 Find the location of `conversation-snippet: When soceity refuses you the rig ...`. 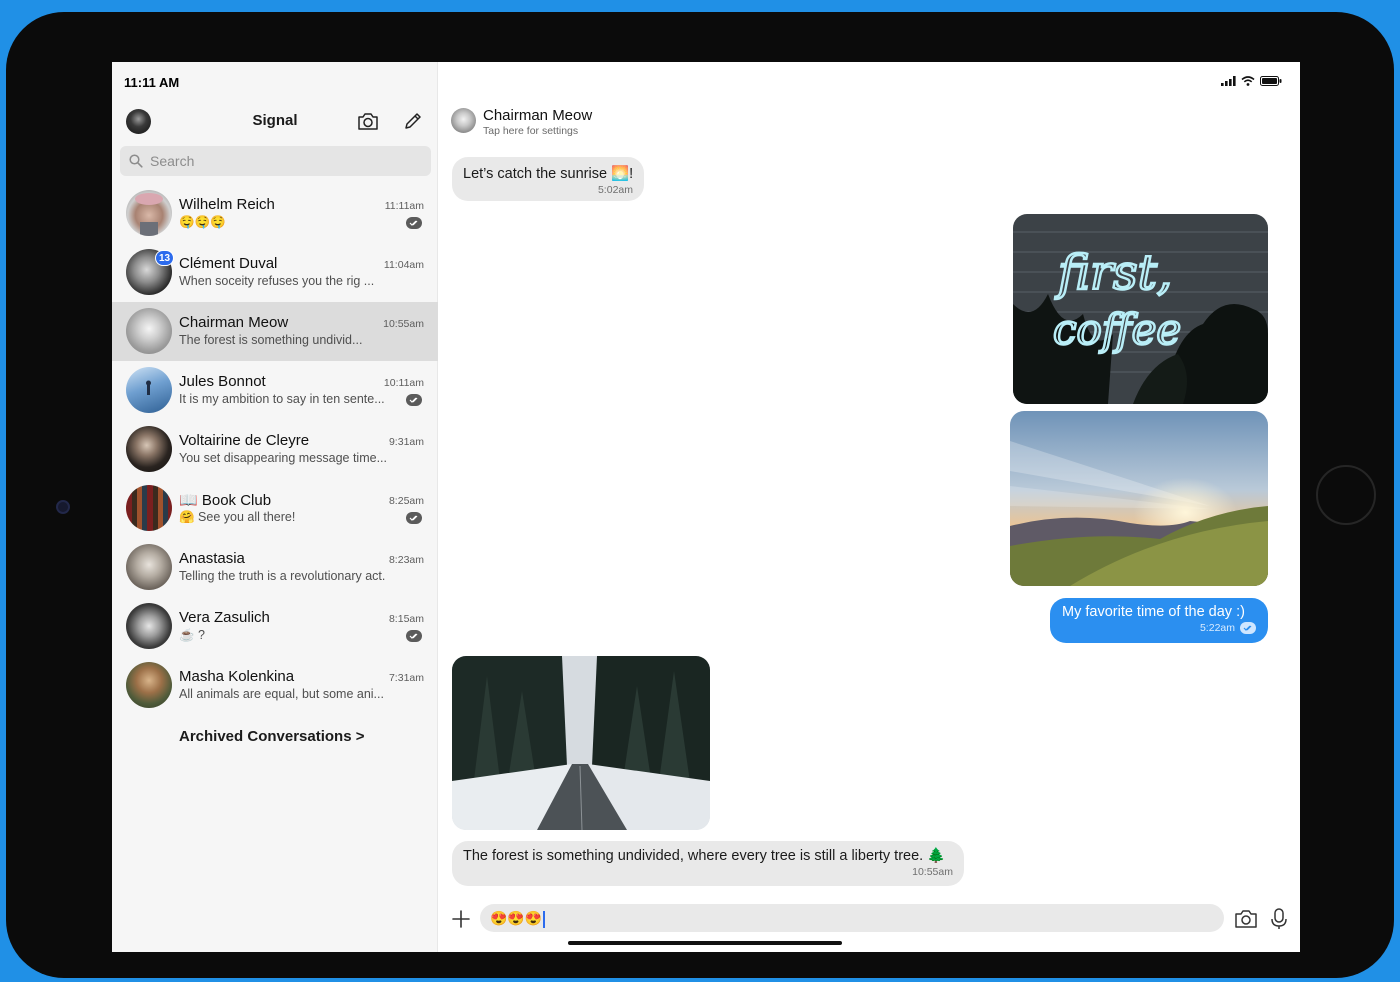

conversation-snippet: When soceity refuses you the rig ... is located at coordinates (277, 281).